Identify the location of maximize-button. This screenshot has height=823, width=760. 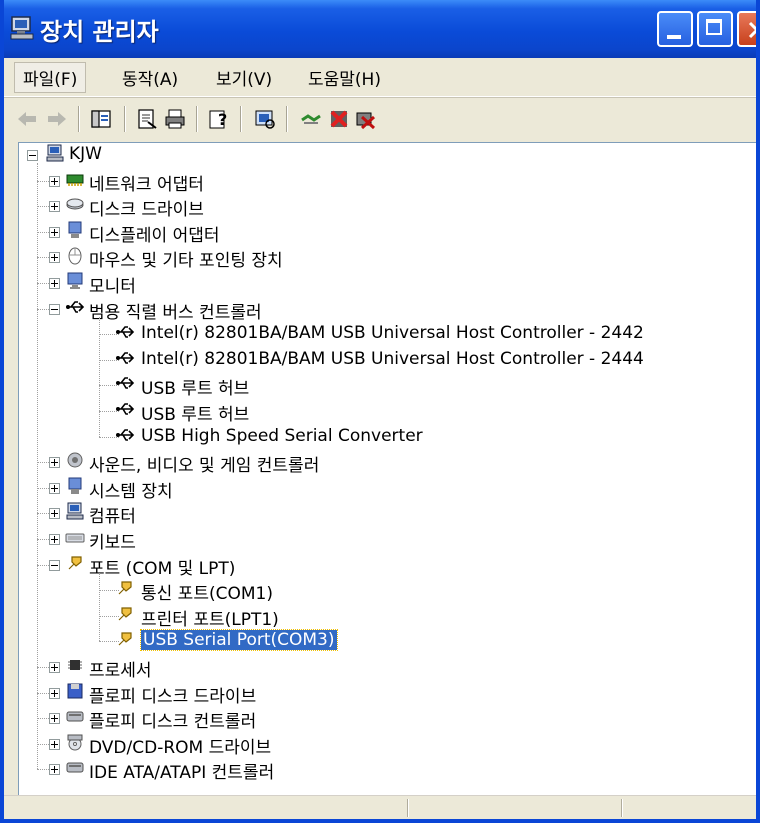
(715, 29).